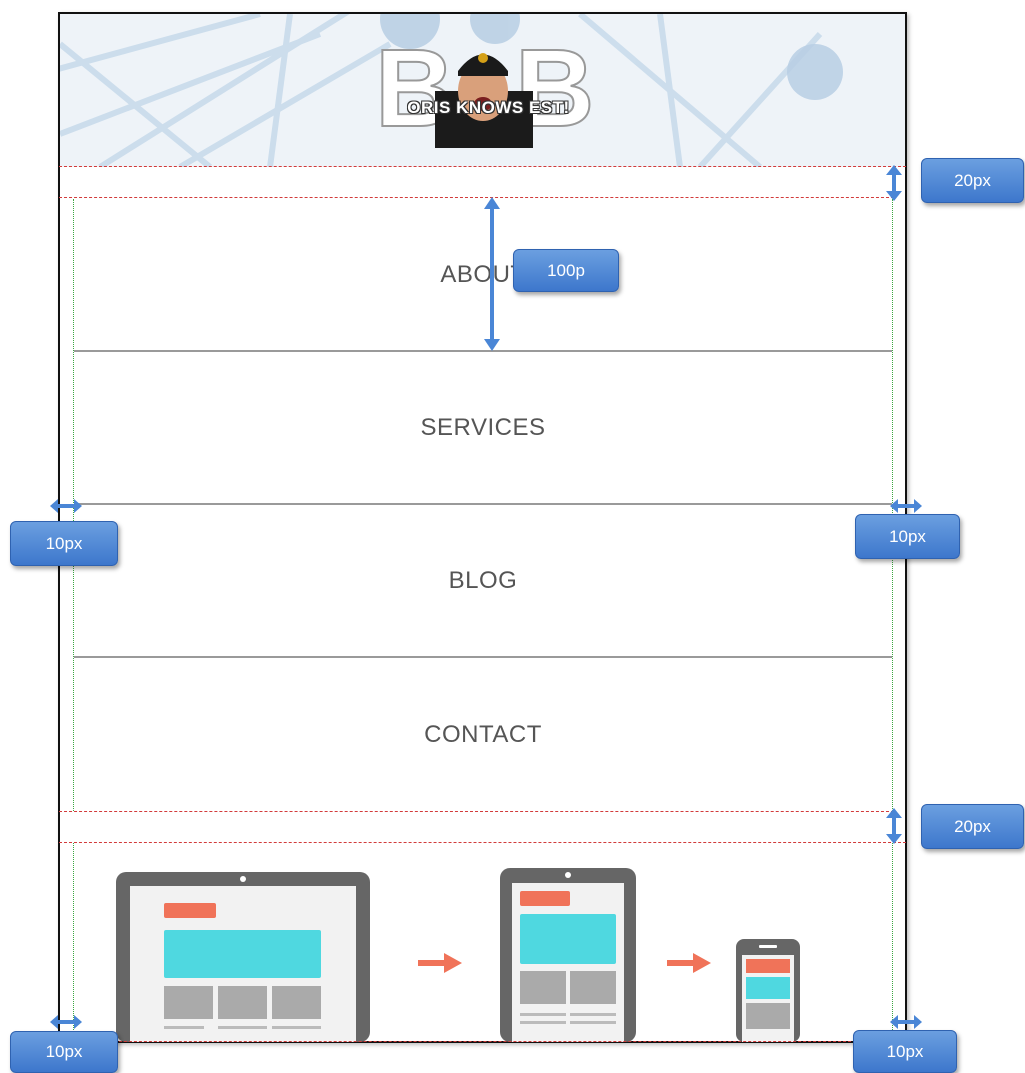  I want to click on phone-icon, so click(768, 990).